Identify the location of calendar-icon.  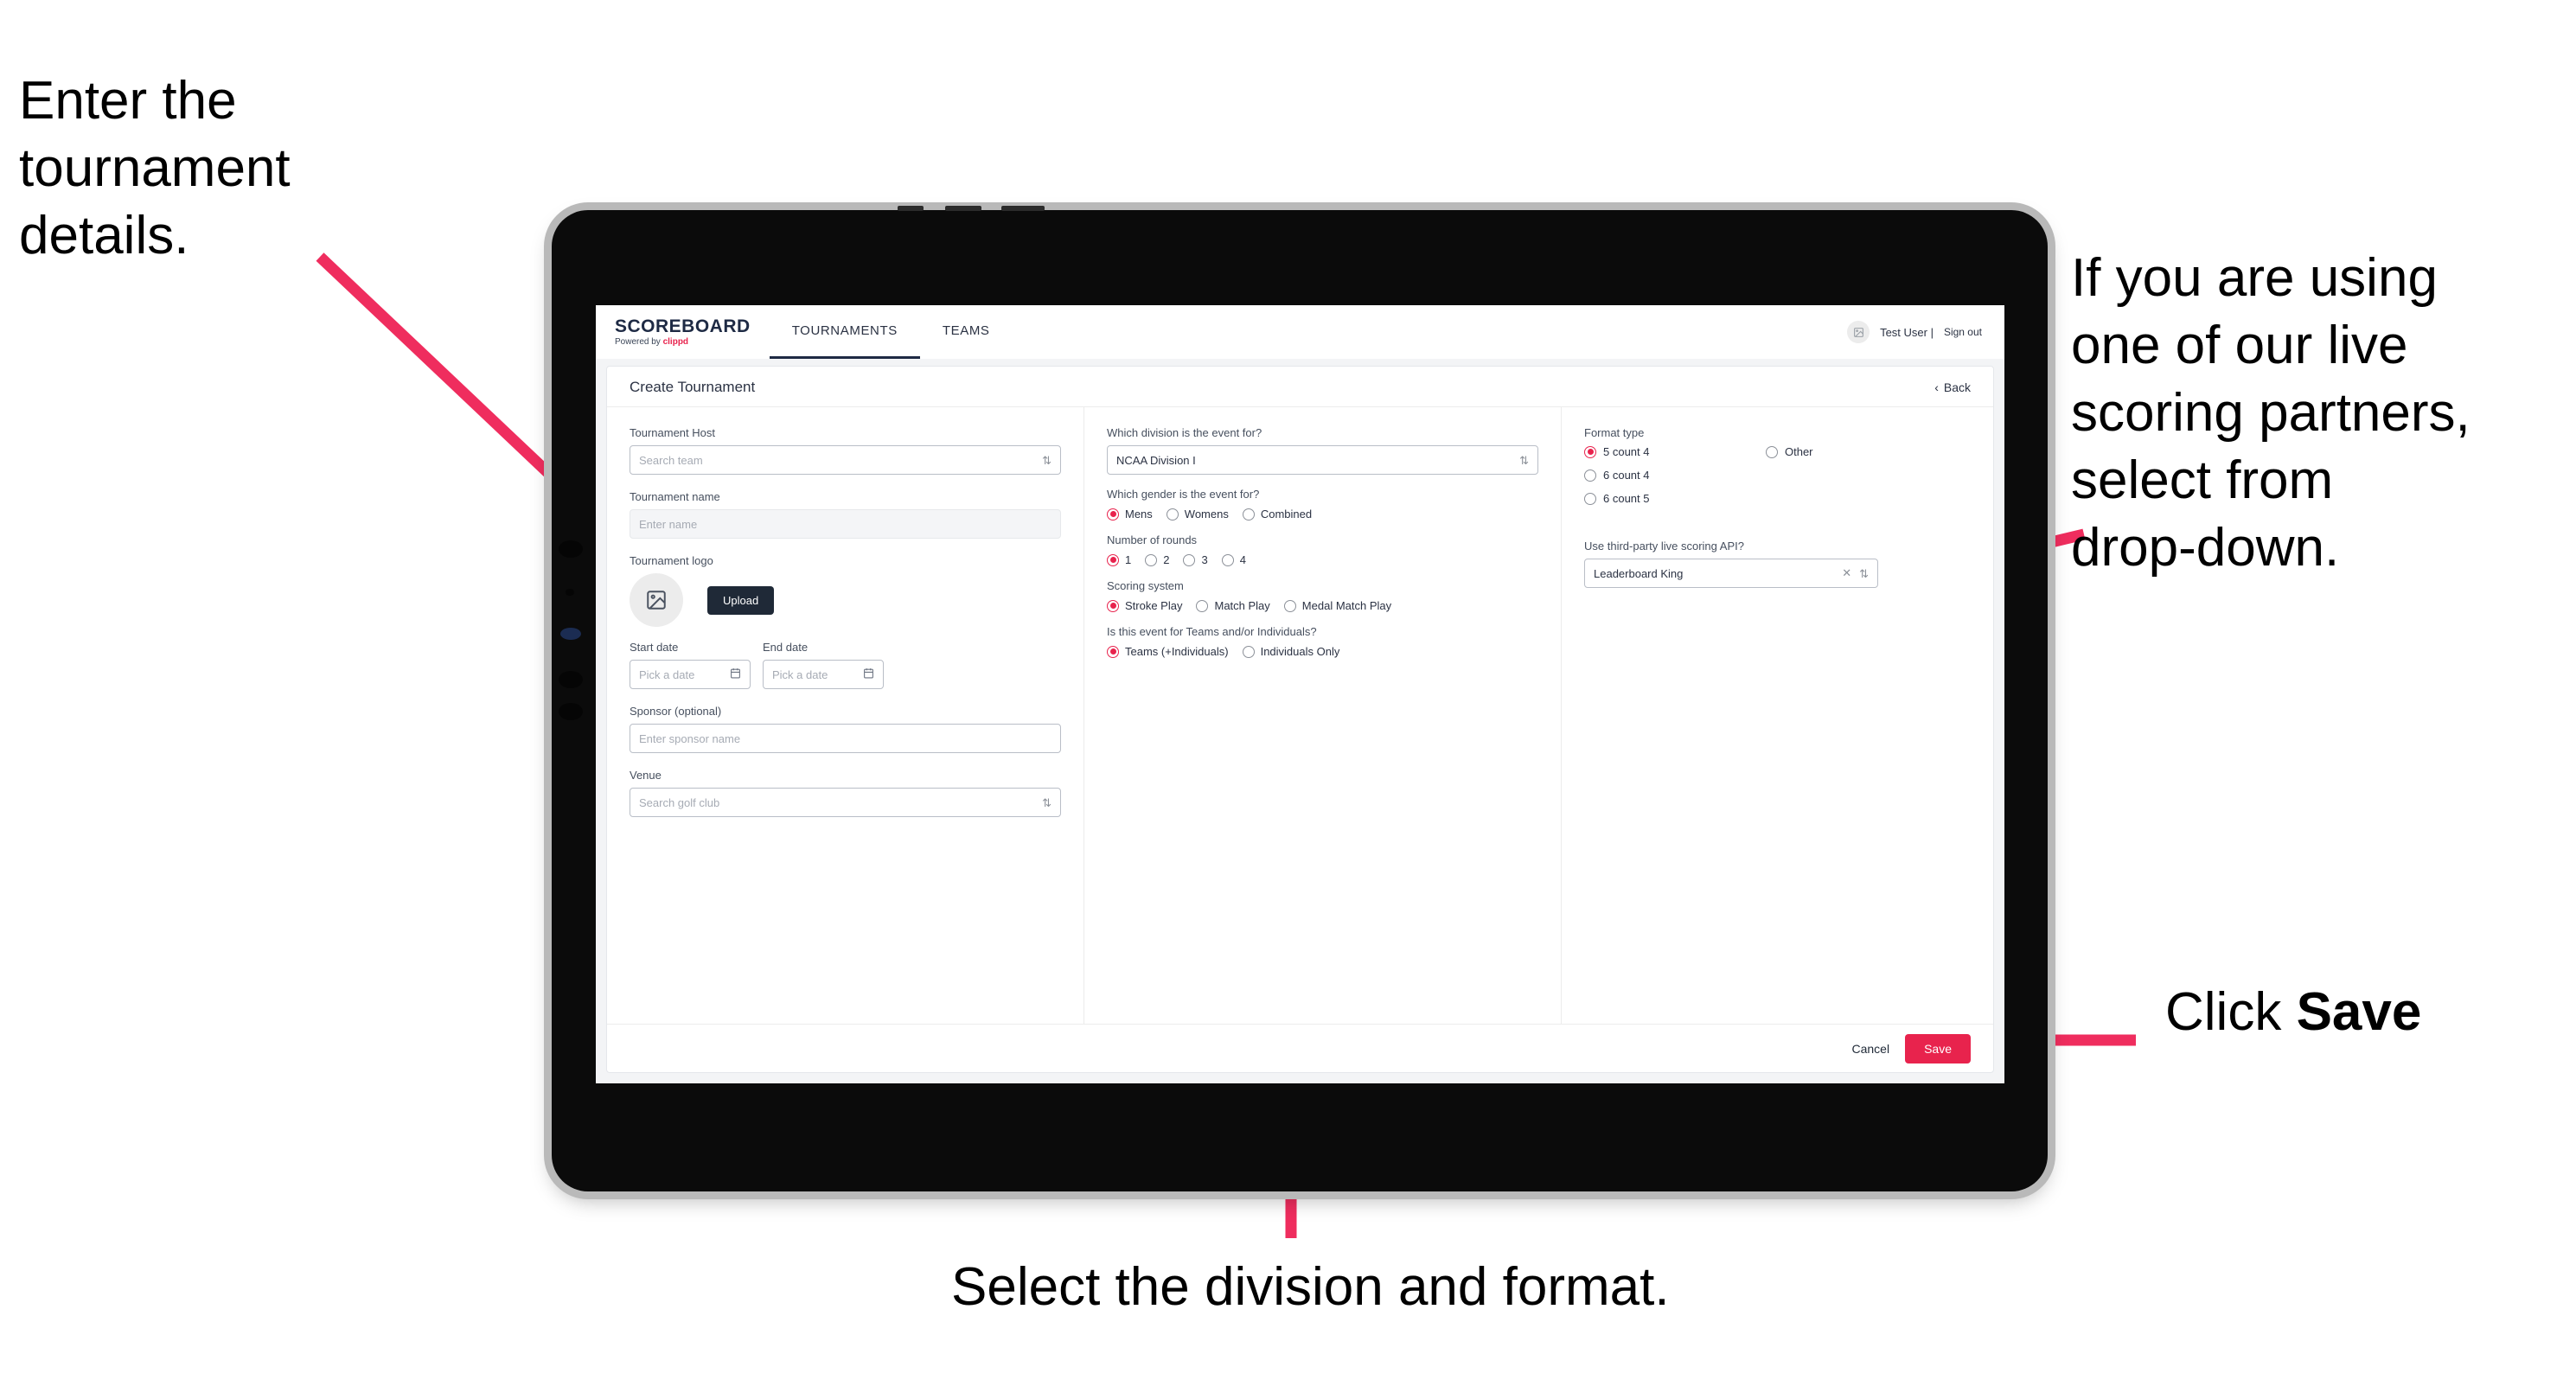
(736, 674).